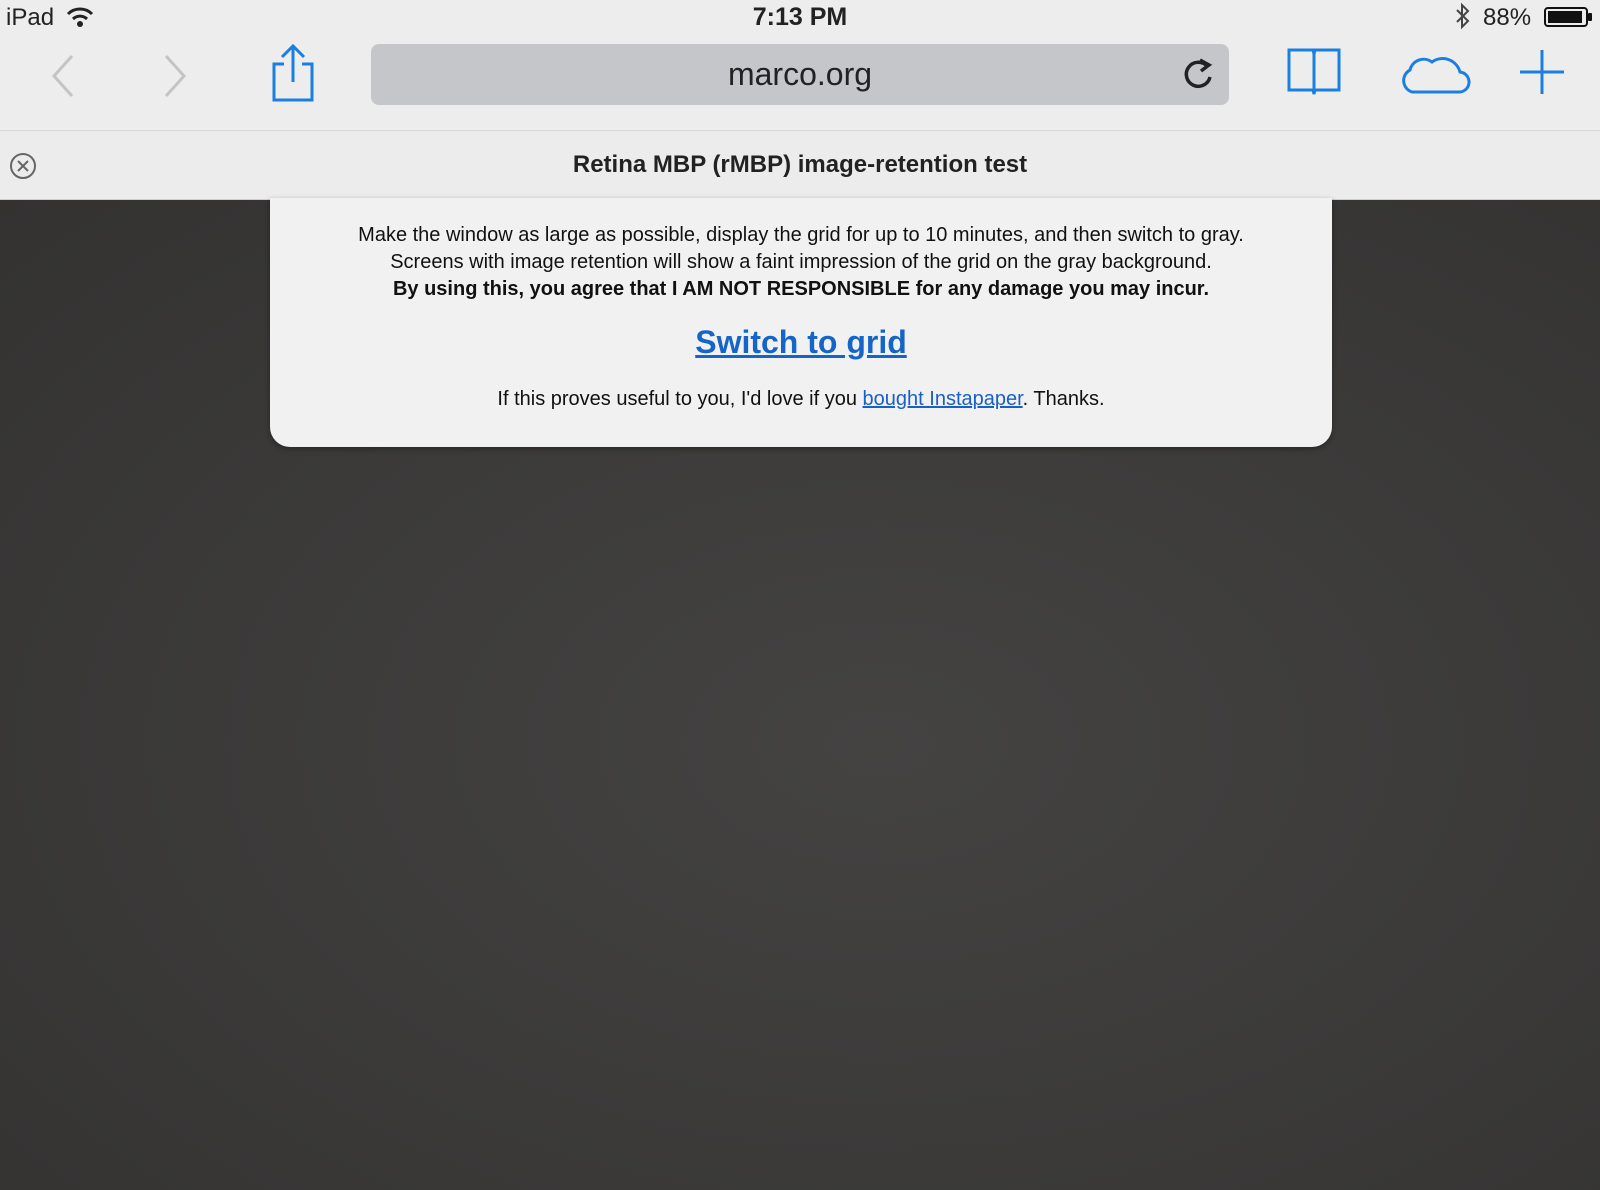 The image size is (1600, 1190). I want to click on switch-to-grid-link: Switch to grid, so click(801, 342).